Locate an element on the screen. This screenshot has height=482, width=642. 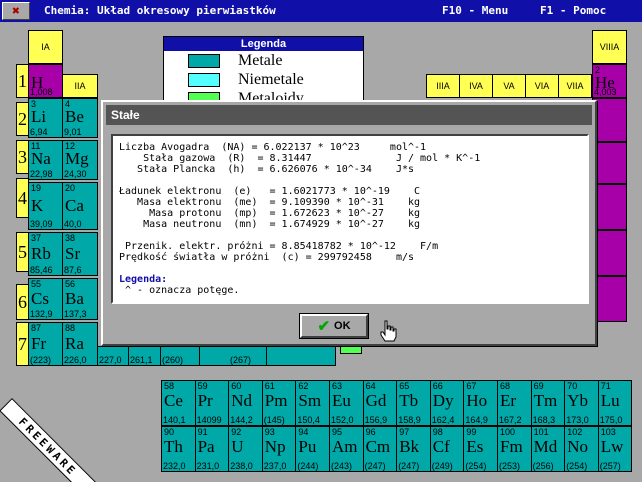
element-cell: 90 Th 232,0 is located at coordinates (178, 449).